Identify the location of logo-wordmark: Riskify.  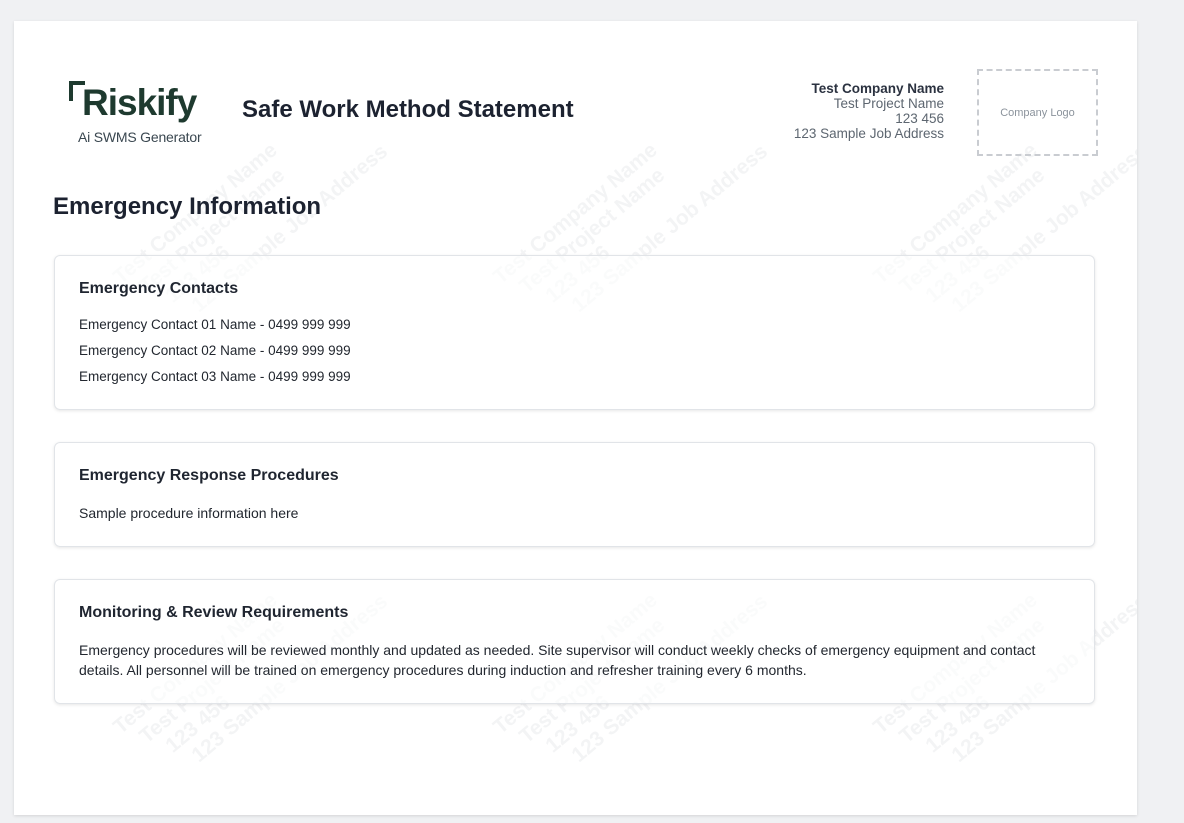
(139, 102).